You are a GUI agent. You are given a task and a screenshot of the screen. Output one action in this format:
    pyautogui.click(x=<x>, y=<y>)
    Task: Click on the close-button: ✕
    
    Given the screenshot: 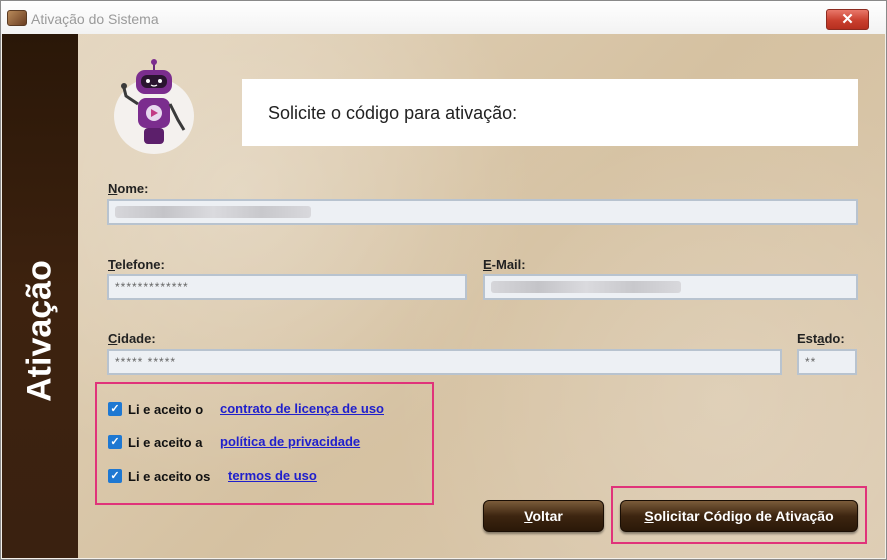 What is the action you would take?
    pyautogui.click(x=847, y=19)
    